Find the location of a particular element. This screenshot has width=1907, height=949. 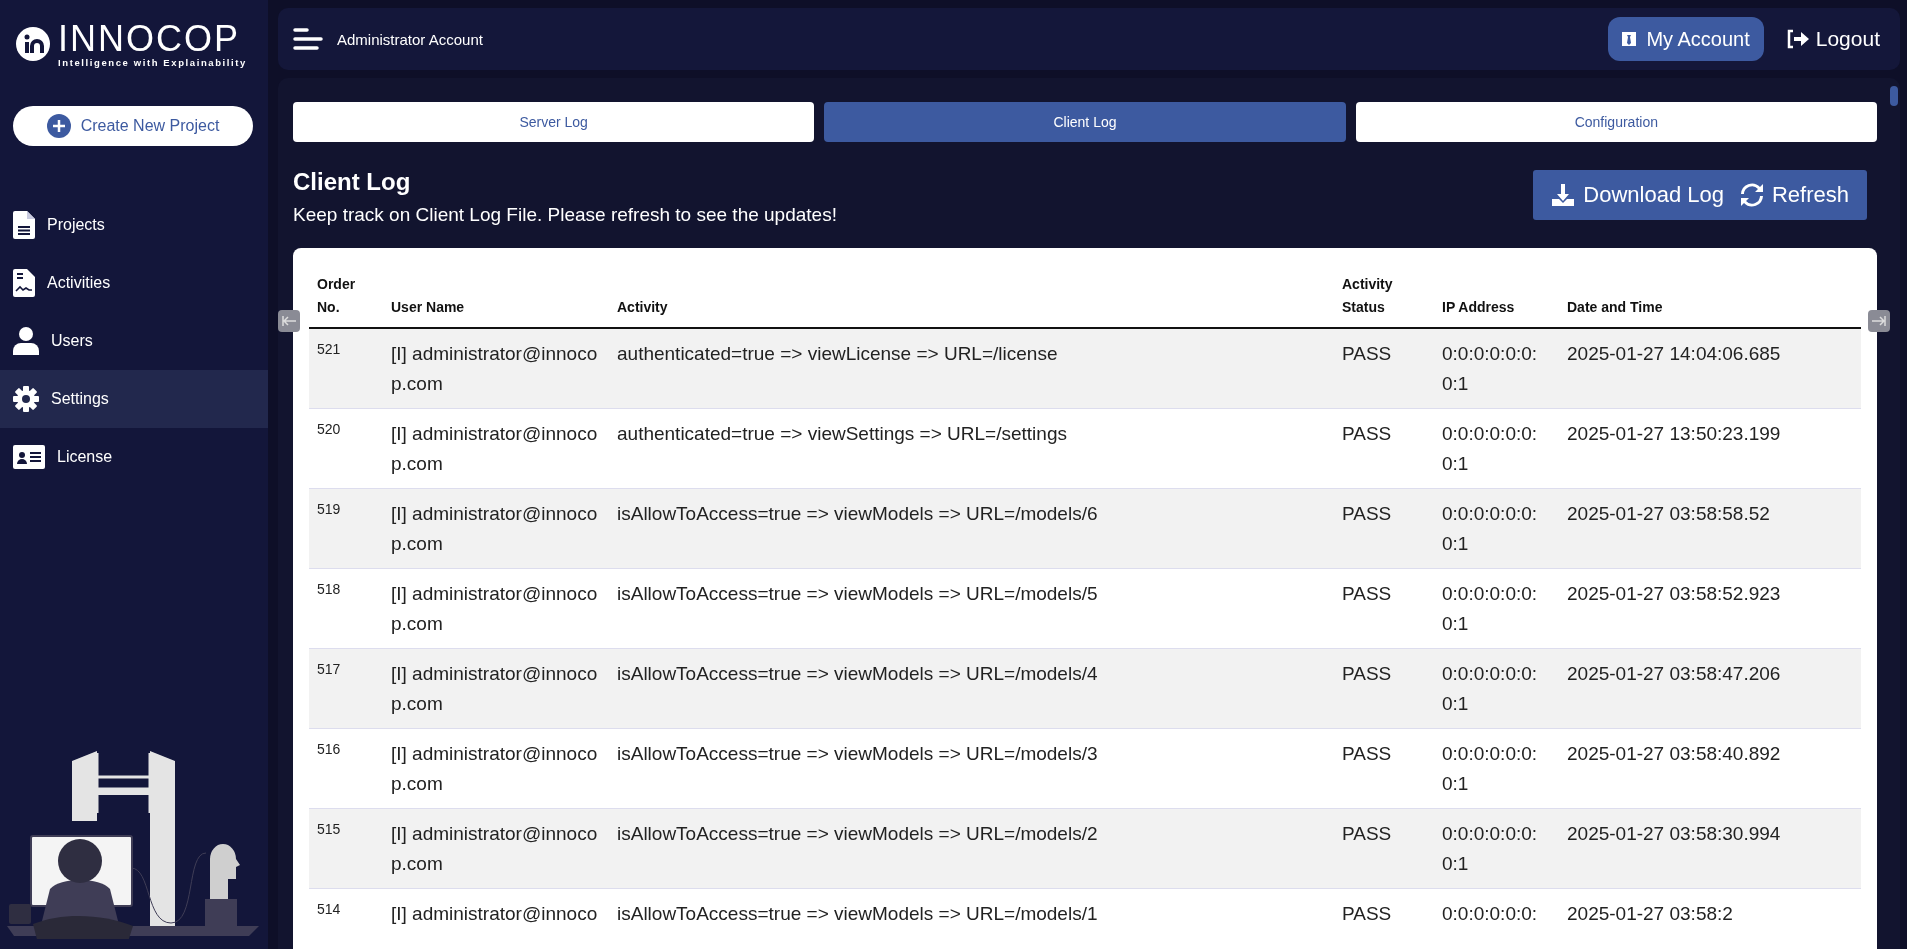

table-cell: authenticated=true => viewLicense => URL=/license is located at coordinates (971, 368).